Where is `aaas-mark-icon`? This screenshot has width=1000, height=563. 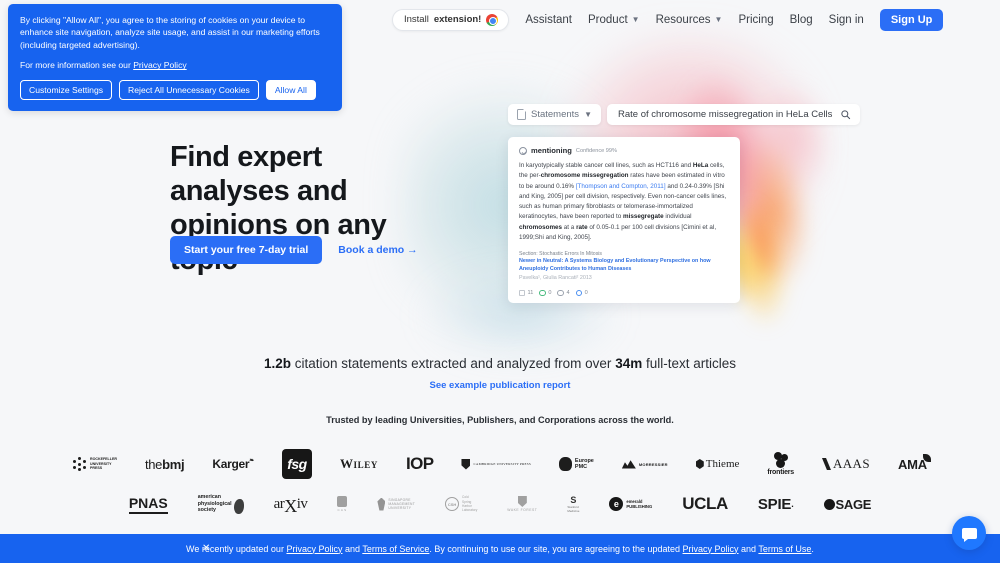
aaas-mark-icon is located at coordinates (826, 464).